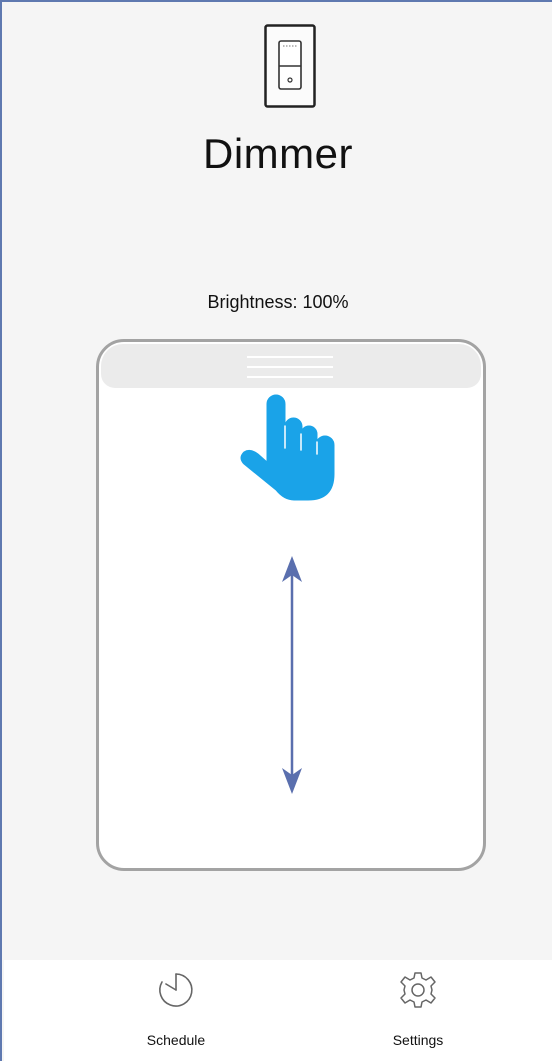 This screenshot has width=552, height=1063. Describe the element at coordinates (176, 990) in the screenshot. I see `timer-icon` at that location.